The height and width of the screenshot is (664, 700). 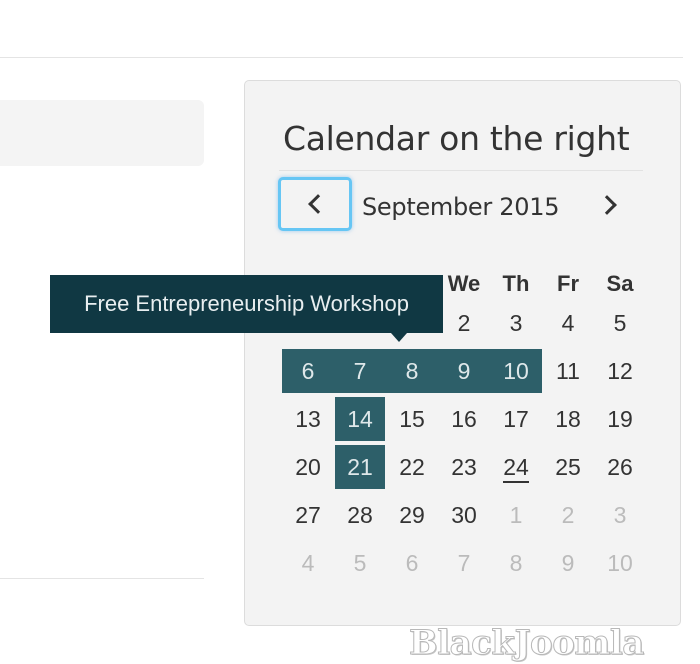 I want to click on day-number: 27, so click(x=308, y=515).